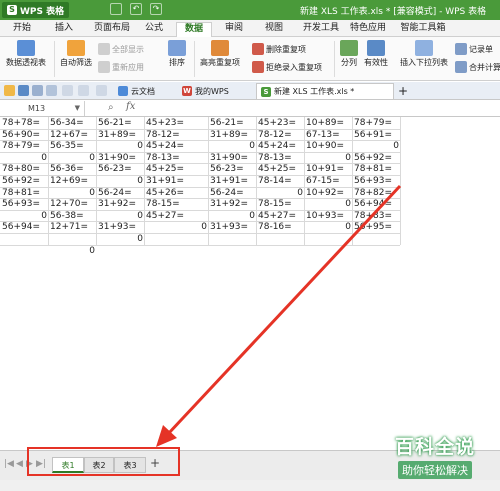  Describe the element at coordinates (156, 9) in the screenshot. I see `redo-icon: ↷` at that location.